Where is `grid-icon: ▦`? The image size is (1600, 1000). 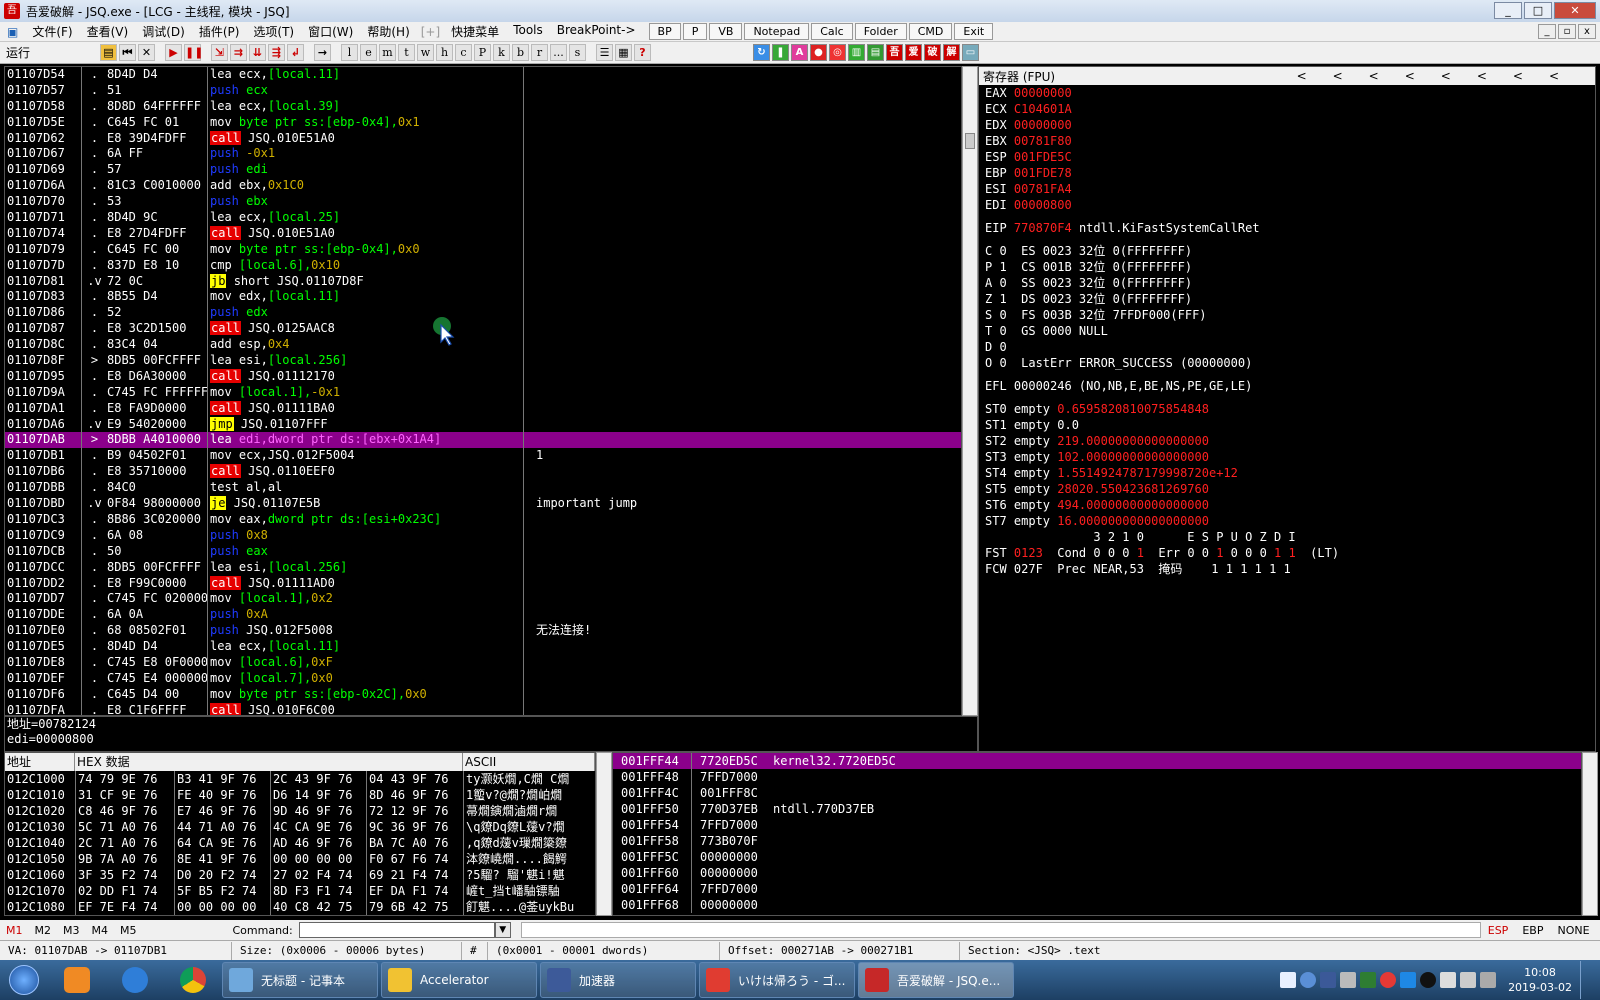
grid-icon: ▦ is located at coordinates (623, 52).